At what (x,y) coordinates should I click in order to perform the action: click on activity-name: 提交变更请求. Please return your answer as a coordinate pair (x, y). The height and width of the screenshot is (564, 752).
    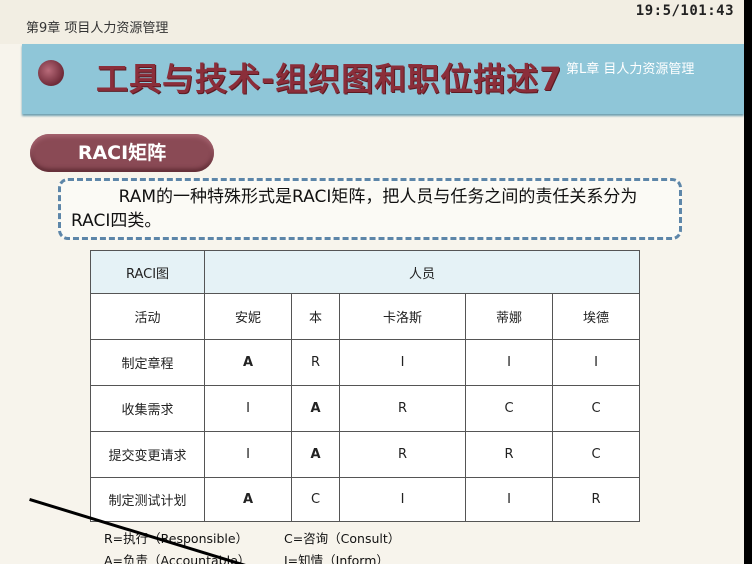
    Looking at the image, I should click on (147, 454).